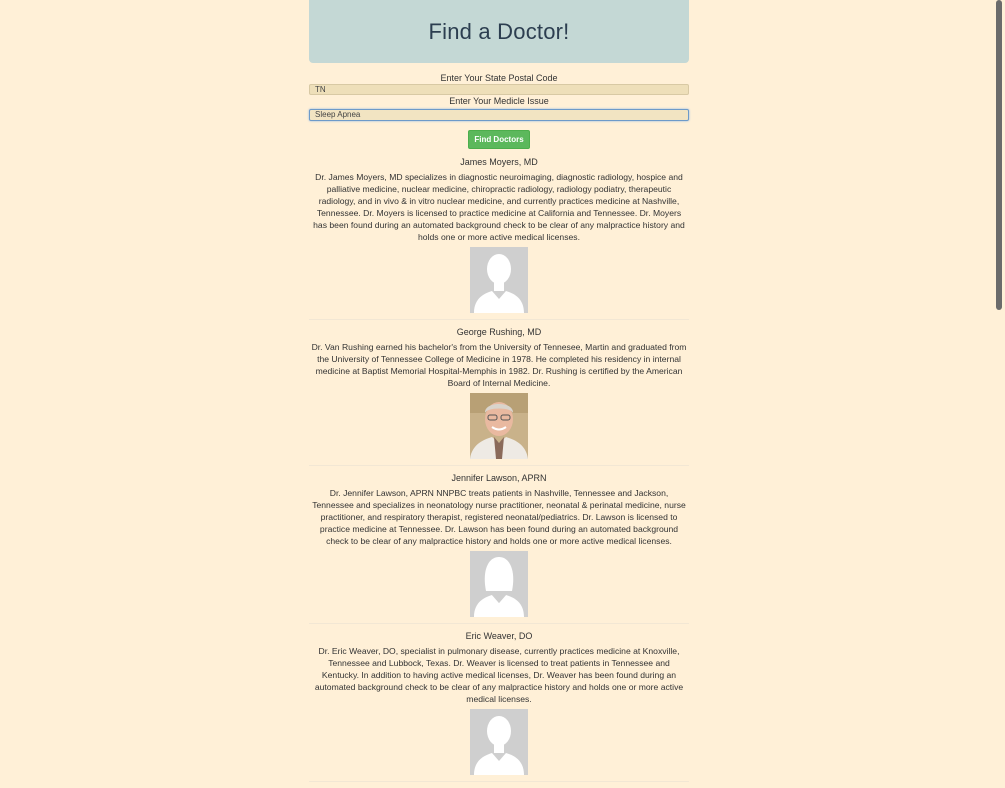  I want to click on header-banner: Find a Doctor!, so click(499, 31).